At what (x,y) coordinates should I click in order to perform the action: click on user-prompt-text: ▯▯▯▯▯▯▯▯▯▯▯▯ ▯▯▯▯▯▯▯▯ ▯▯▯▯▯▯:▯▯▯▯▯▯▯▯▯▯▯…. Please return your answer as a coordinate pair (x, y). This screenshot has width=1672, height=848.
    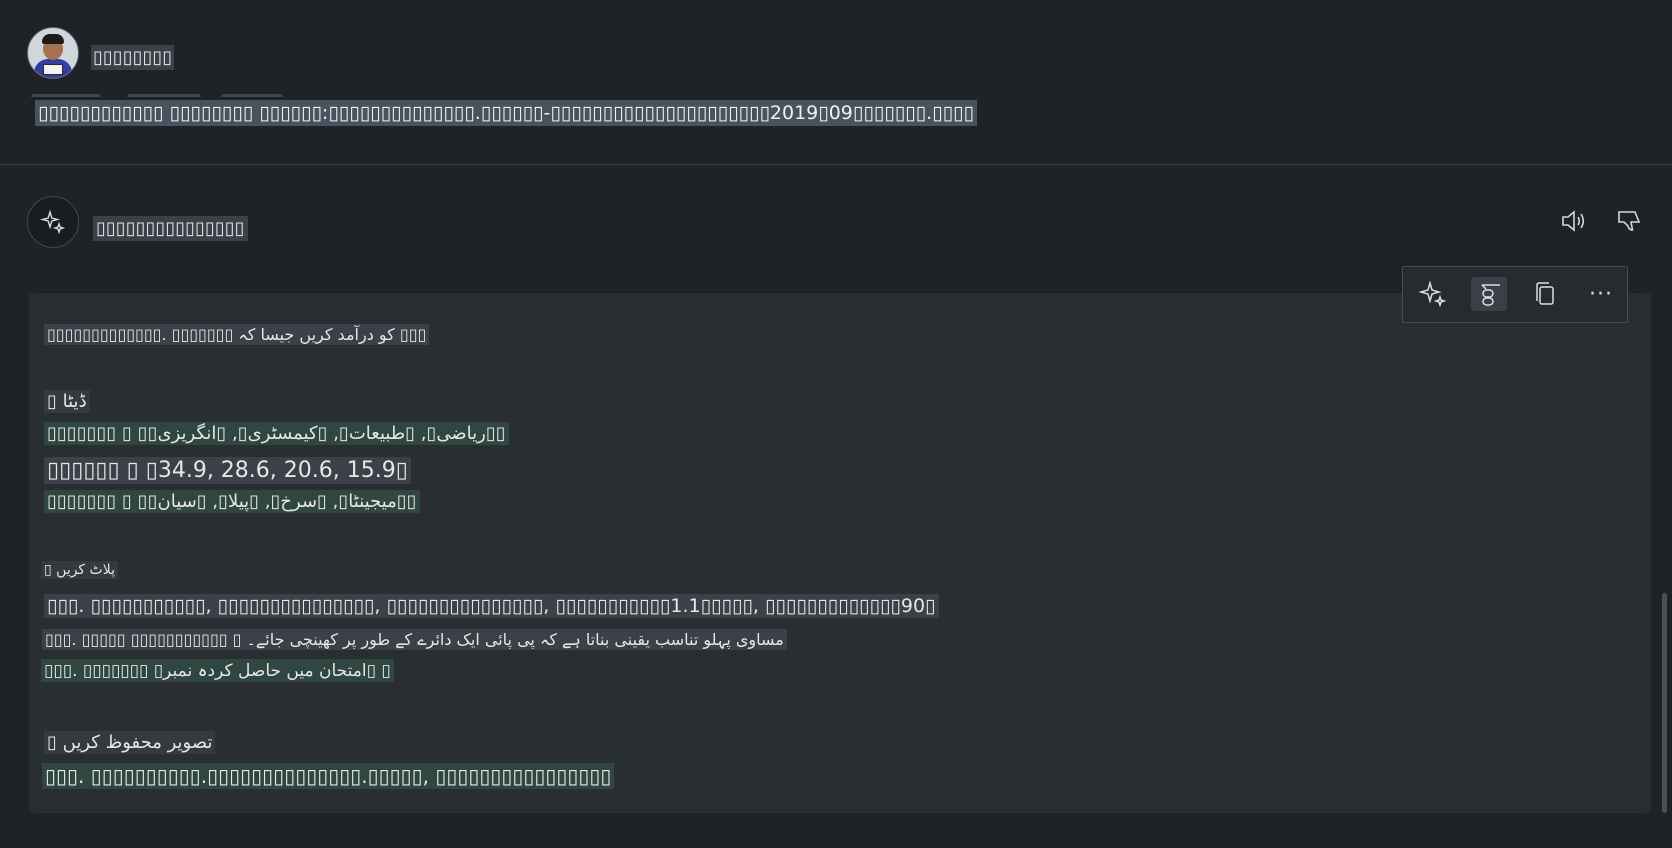
    Looking at the image, I should click on (506, 113).